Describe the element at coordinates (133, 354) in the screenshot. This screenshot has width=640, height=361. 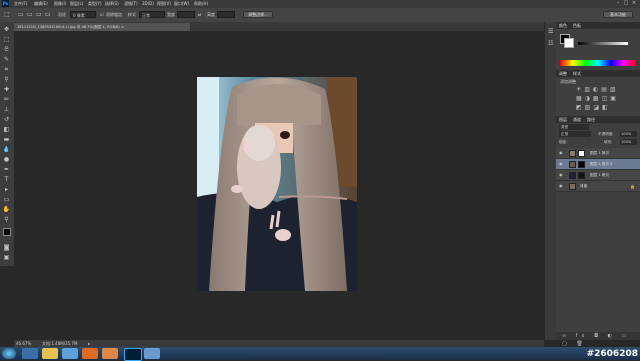
I see `photoshop-taskbar-icon` at that location.